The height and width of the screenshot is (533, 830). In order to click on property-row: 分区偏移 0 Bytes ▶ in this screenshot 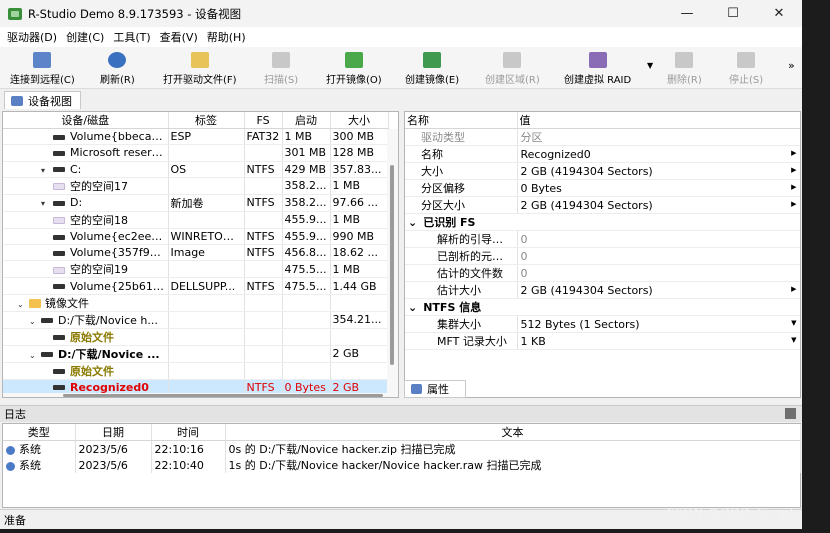, I will do `click(602, 188)`.